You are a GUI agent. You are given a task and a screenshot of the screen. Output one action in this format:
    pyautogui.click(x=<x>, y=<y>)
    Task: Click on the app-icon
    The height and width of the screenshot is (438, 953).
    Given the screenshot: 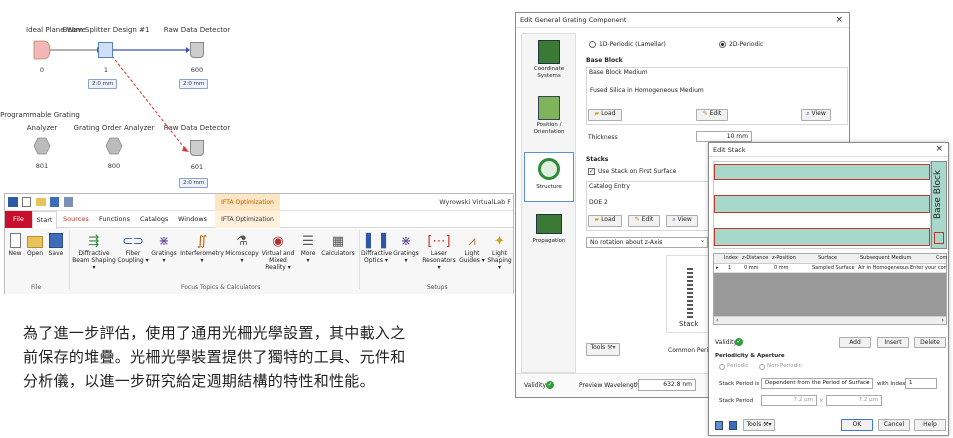 What is the action you would take?
    pyautogui.click(x=13, y=202)
    